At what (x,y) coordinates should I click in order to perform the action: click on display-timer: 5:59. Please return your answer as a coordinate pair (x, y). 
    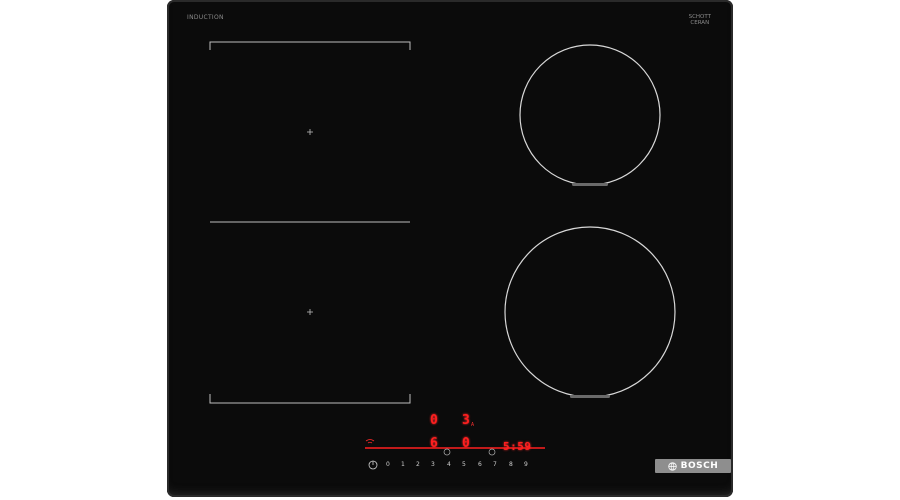
    Looking at the image, I should click on (517, 446).